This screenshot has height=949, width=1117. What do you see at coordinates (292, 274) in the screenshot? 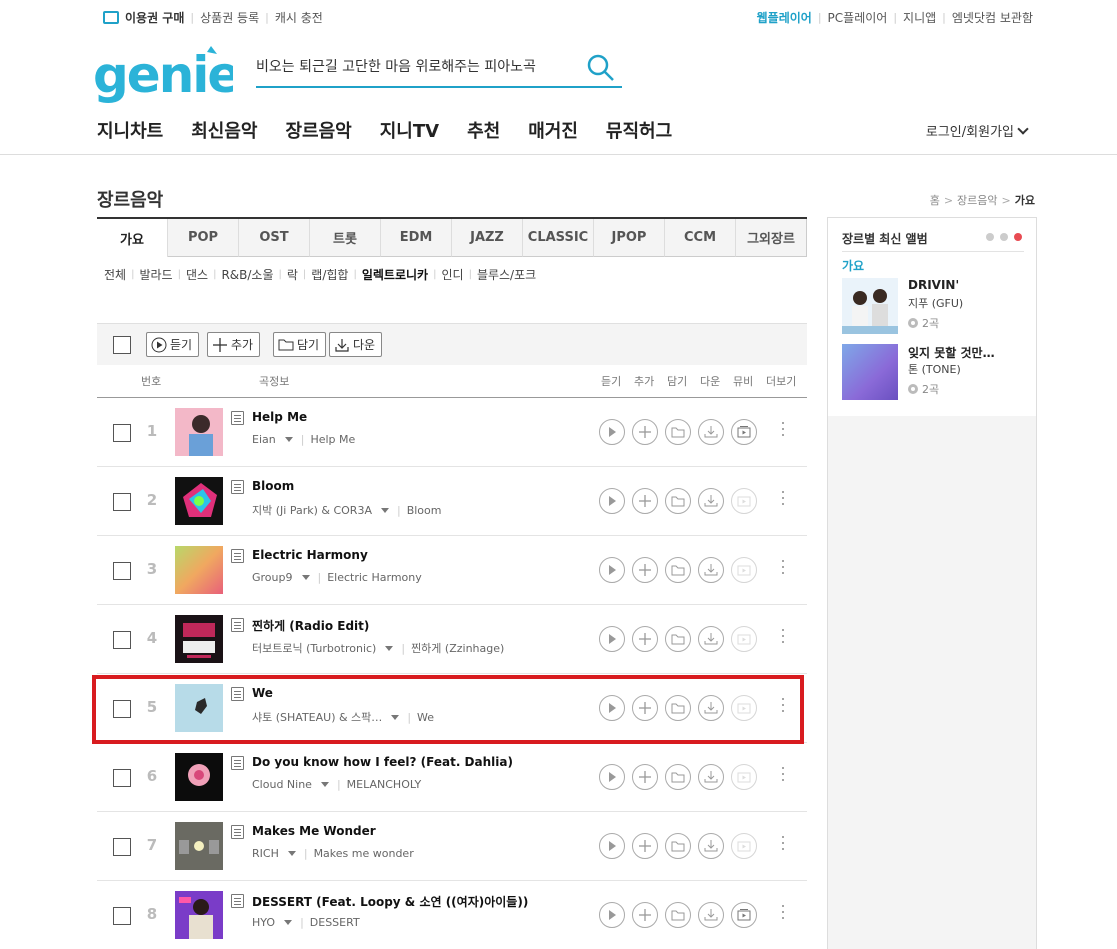
I see `subgenre-rock: 락` at bounding box center [292, 274].